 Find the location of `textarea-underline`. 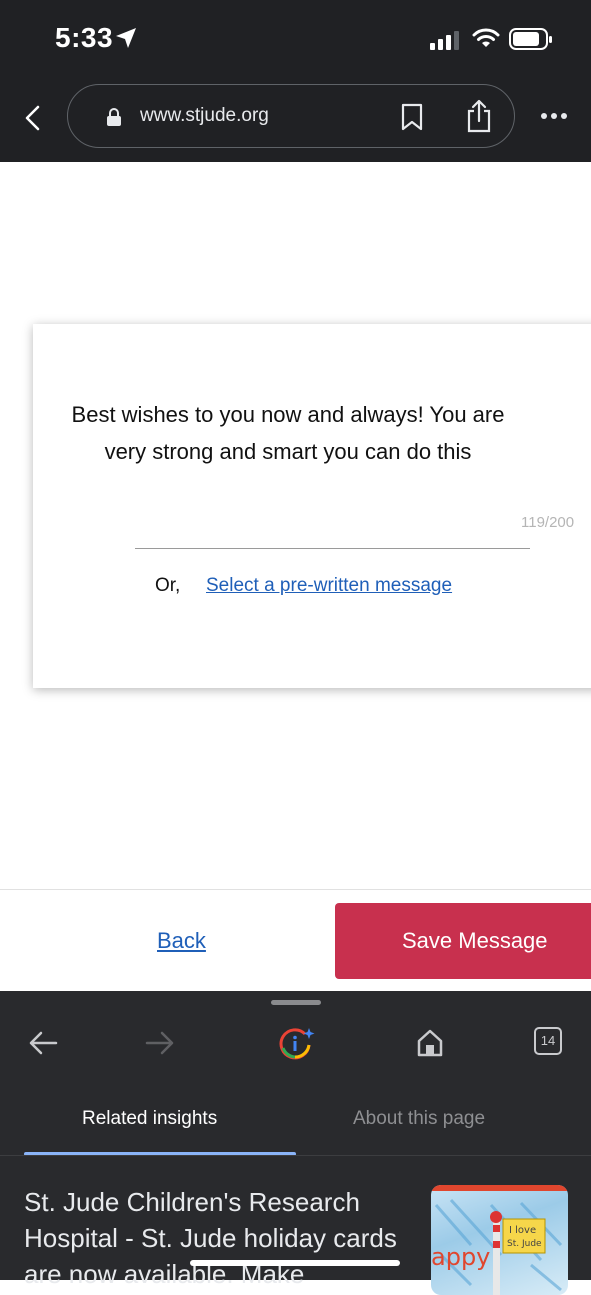

textarea-underline is located at coordinates (332, 548).